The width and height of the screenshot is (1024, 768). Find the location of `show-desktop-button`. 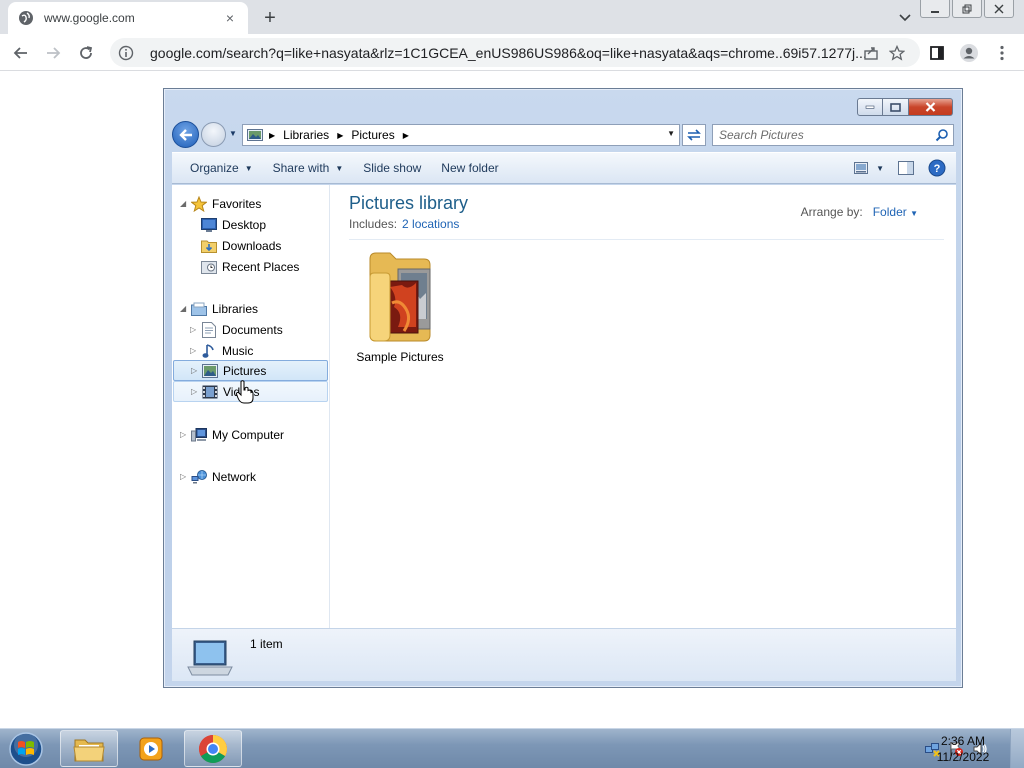

show-desktop-button is located at coordinates (1017, 748).